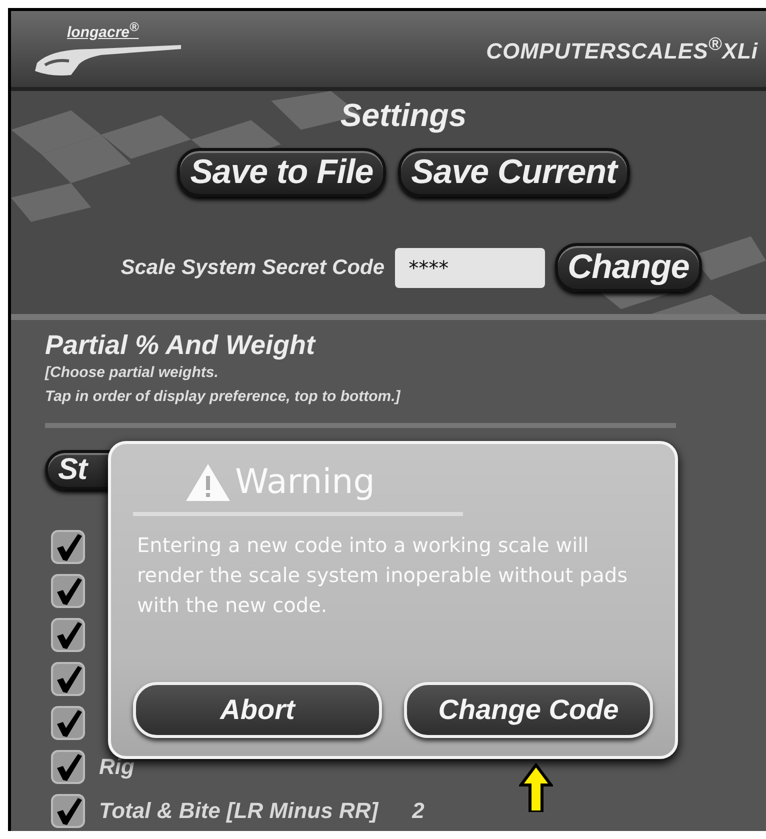 The image size is (766, 839). What do you see at coordinates (383, 575) in the screenshot?
I see `dialog-message: Entering a new code into a working scale will render the scale system inoperable without pads with the new code.` at bounding box center [383, 575].